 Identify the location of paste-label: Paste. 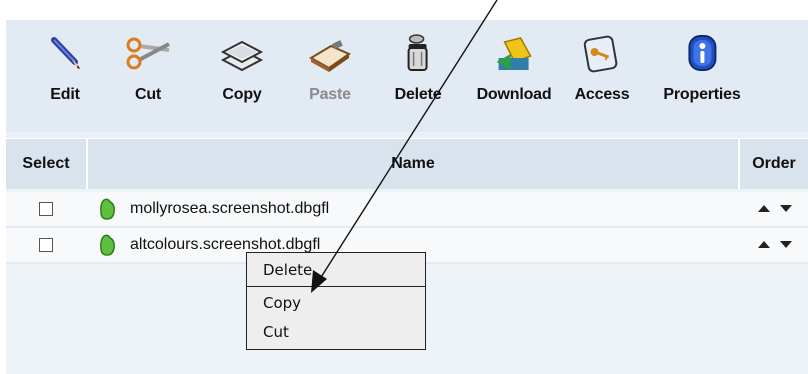
(330, 94).